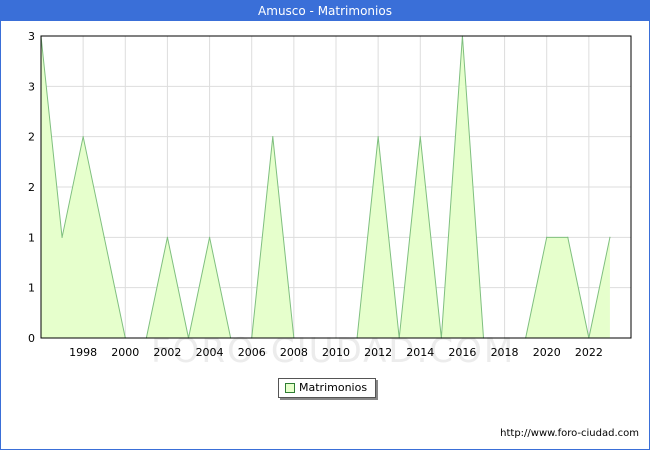 The width and height of the screenshot is (650, 450). I want to click on x-tick-label: 2020, so click(547, 352).